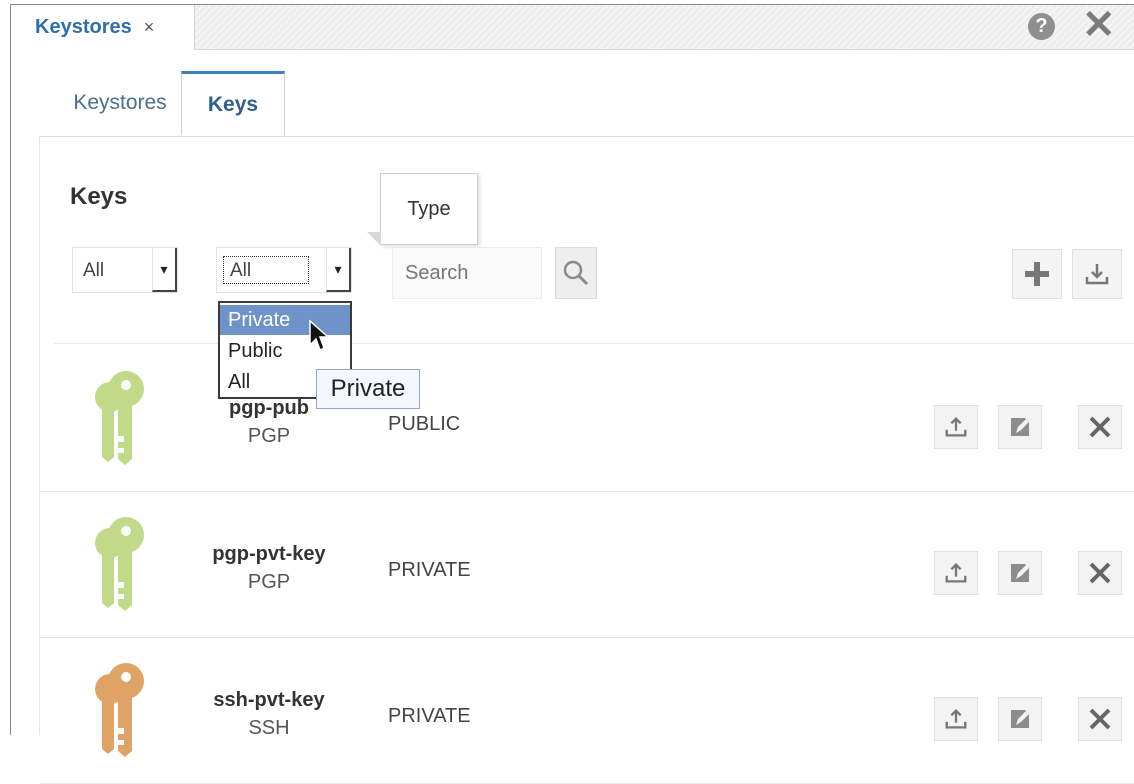 This screenshot has width=1134, height=784. What do you see at coordinates (368, 389) in the screenshot?
I see `option-tooltip: Private` at bounding box center [368, 389].